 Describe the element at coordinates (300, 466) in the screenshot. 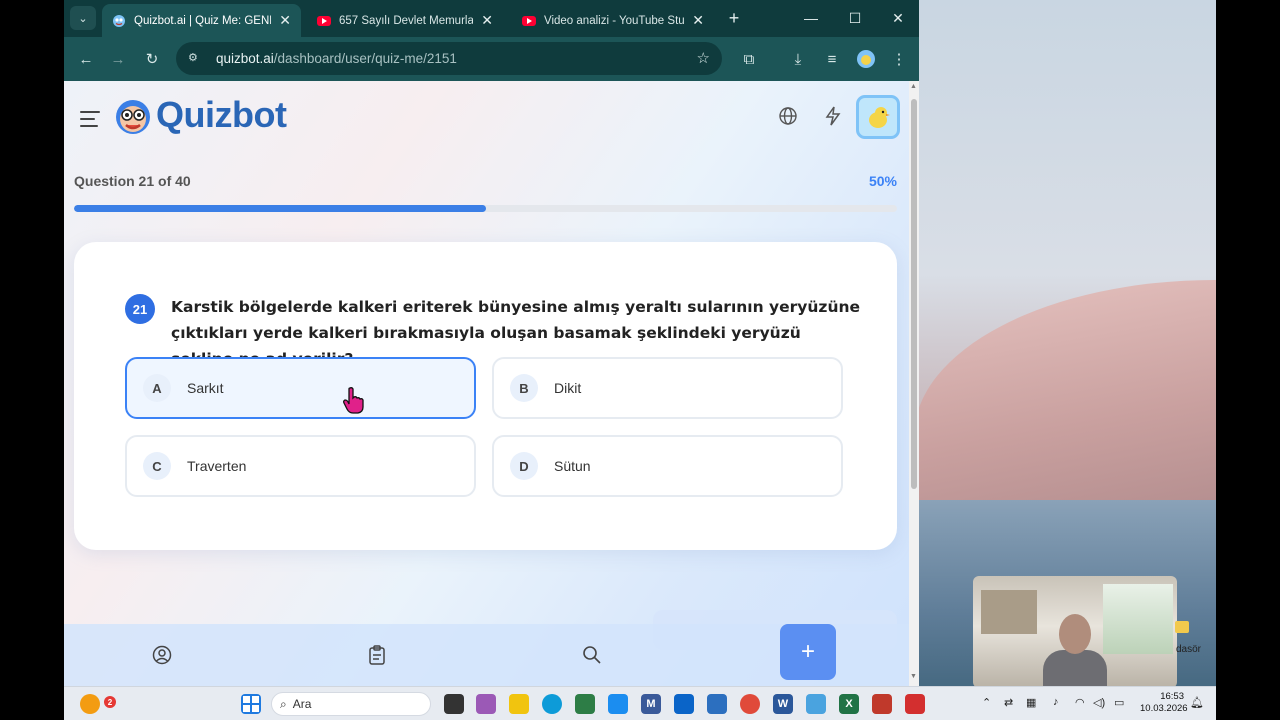

I see `answer-option-c: C Traverten` at that location.